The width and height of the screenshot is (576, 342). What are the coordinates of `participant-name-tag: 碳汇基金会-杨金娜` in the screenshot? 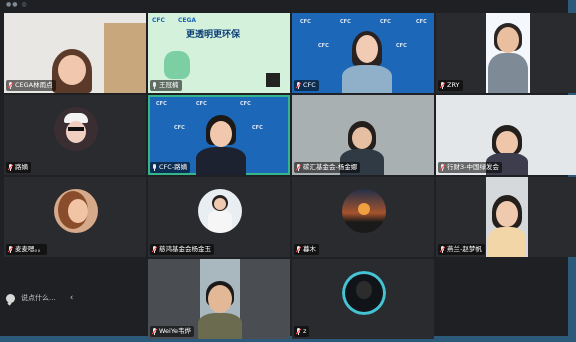 It's located at (327, 167).